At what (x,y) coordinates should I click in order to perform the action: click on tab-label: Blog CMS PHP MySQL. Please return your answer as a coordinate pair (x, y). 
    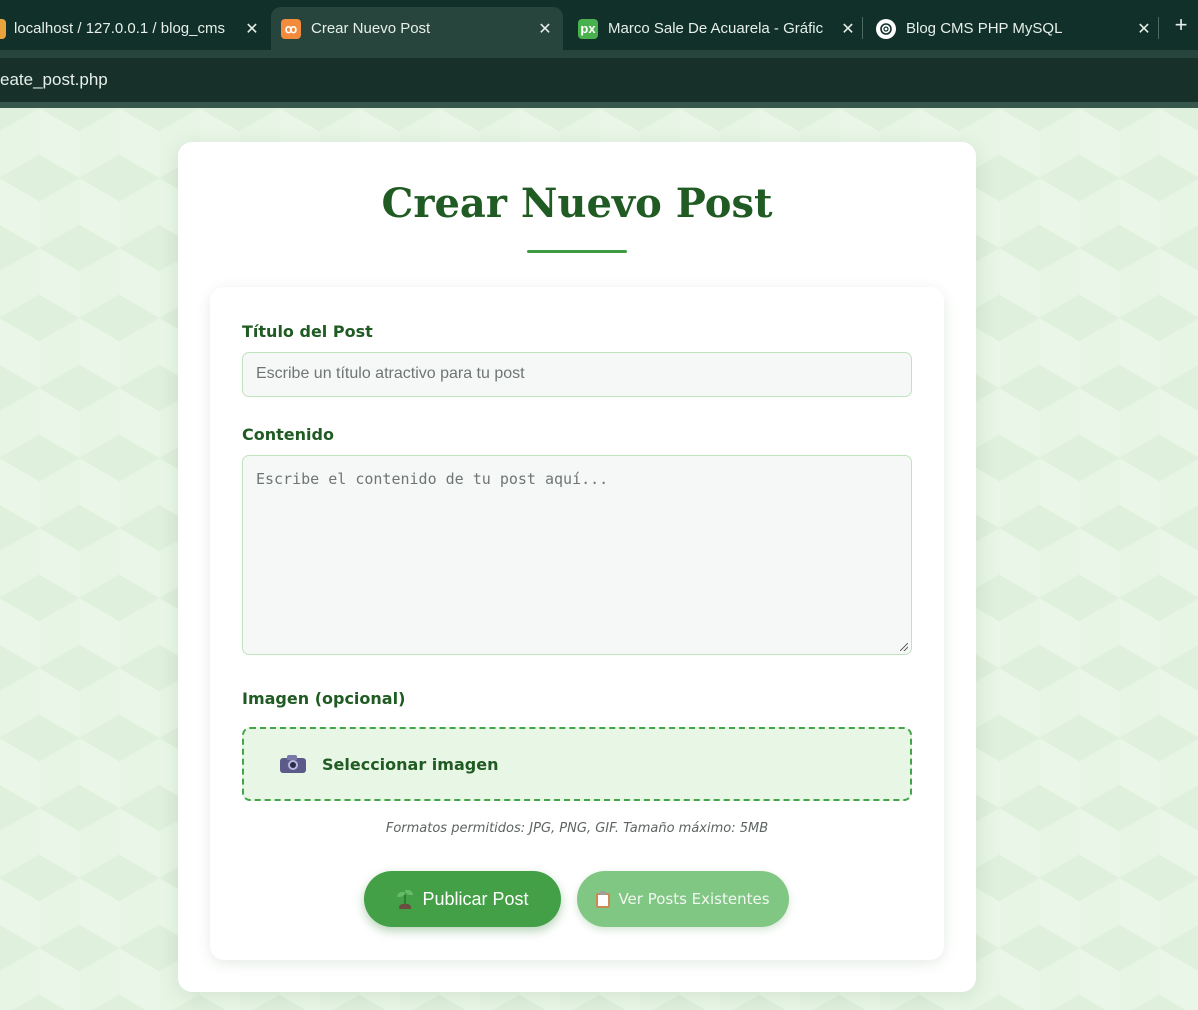
    Looking at the image, I should click on (984, 28).